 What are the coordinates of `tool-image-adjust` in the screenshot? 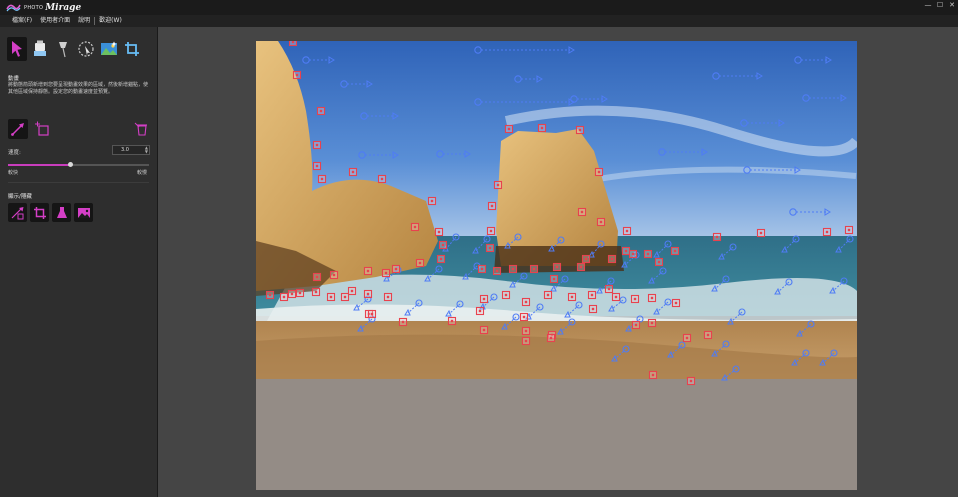 It's located at (109, 49).